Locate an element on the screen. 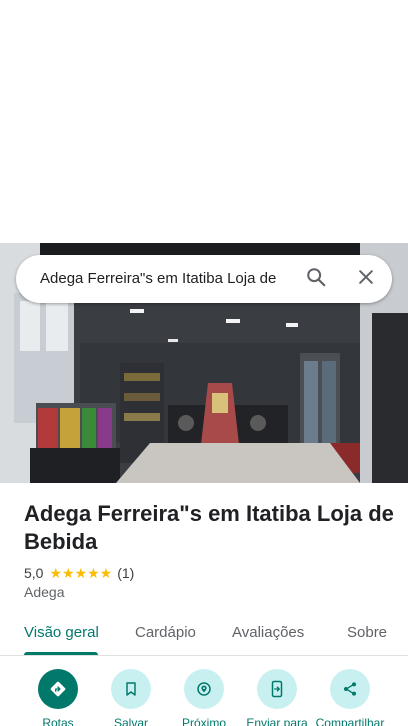 This screenshot has width=408, height=726. directions-button: Rotas is located at coordinates (58, 697).